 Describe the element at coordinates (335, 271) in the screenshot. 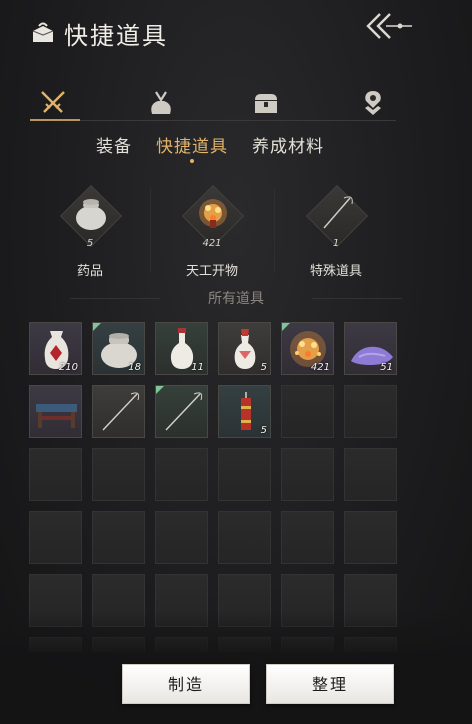

I see `summary-label: 特殊道具` at that location.